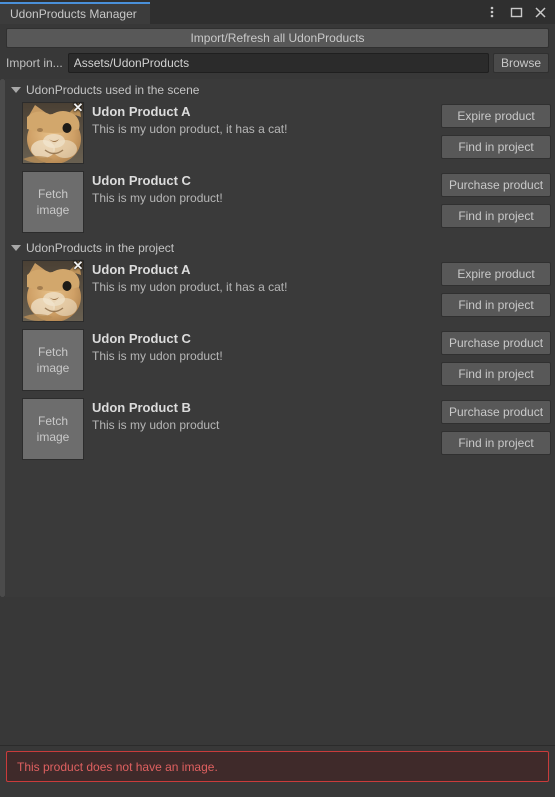 The width and height of the screenshot is (555, 797). Describe the element at coordinates (277, 12) in the screenshot. I see `window-titlebar: UdonProducts Manager` at that location.